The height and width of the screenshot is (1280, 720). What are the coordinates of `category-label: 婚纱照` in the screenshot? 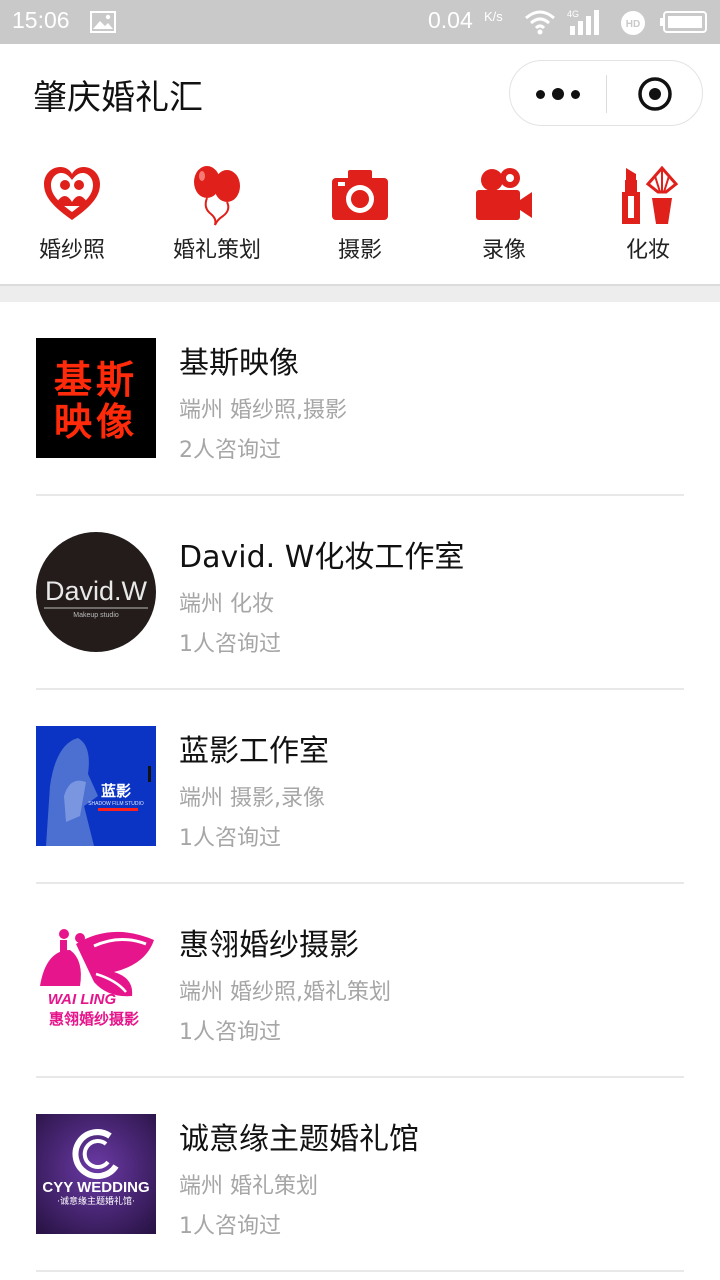 It's located at (71, 250).